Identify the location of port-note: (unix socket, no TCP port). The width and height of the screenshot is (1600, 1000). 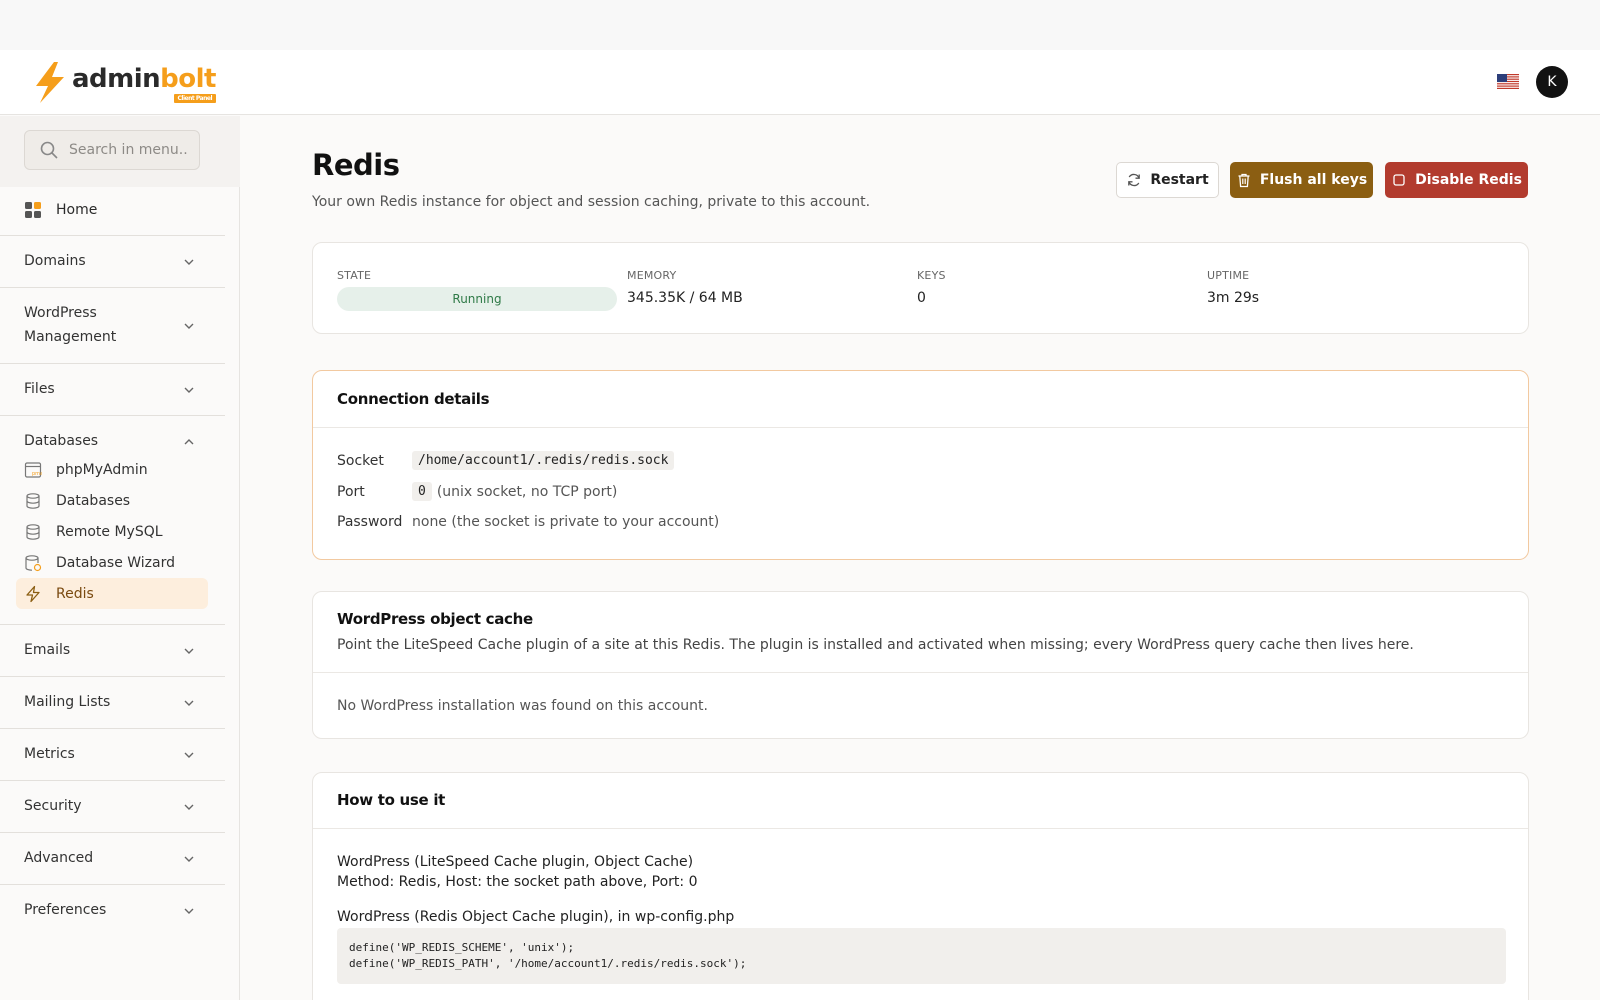
(527, 491).